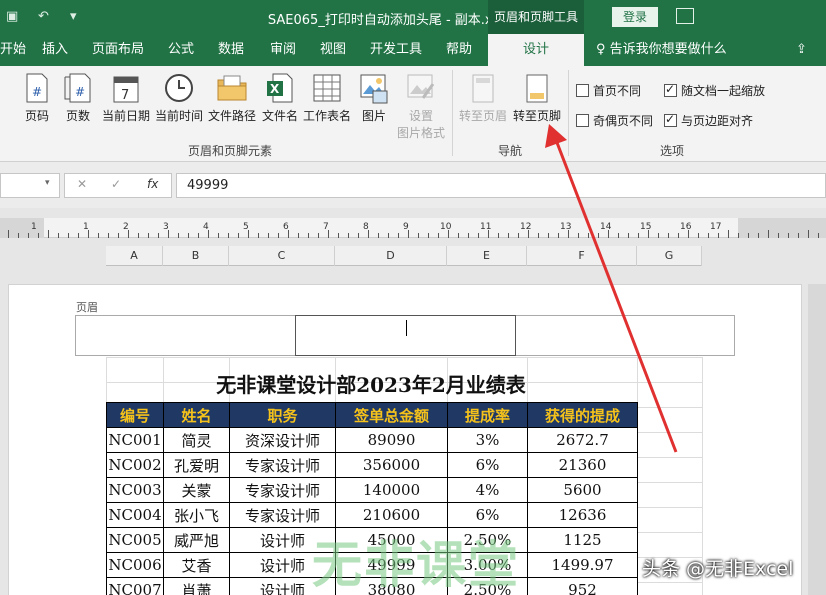 The height and width of the screenshot is (595, 826). Describe the element at coordinates (416, 565) in the screenshot. I see `watermark: 无非课堂` at that location.